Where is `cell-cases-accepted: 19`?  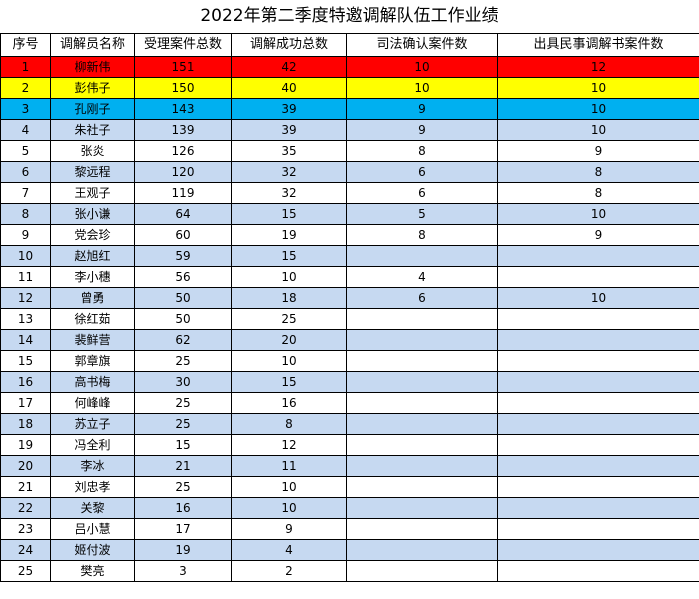
cell-cases-accepted: 19 is located at coordinates (183, 550).